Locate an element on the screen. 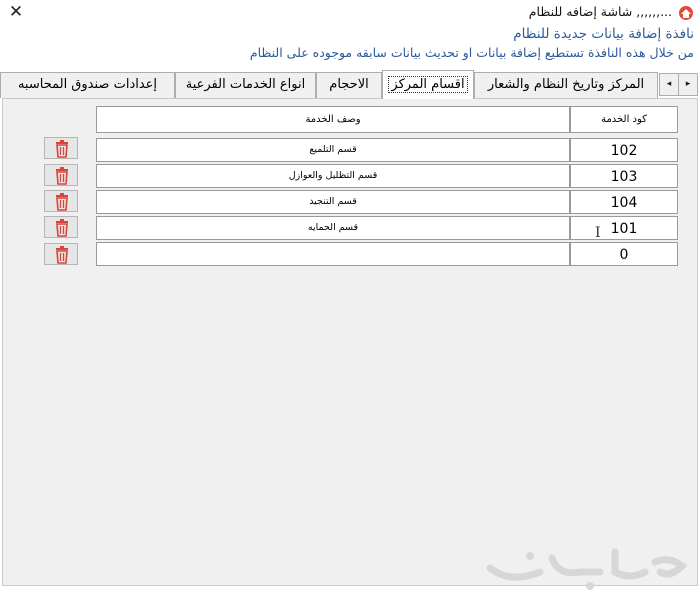  row-code-cell: 104 is located at coordinates (624, 202).